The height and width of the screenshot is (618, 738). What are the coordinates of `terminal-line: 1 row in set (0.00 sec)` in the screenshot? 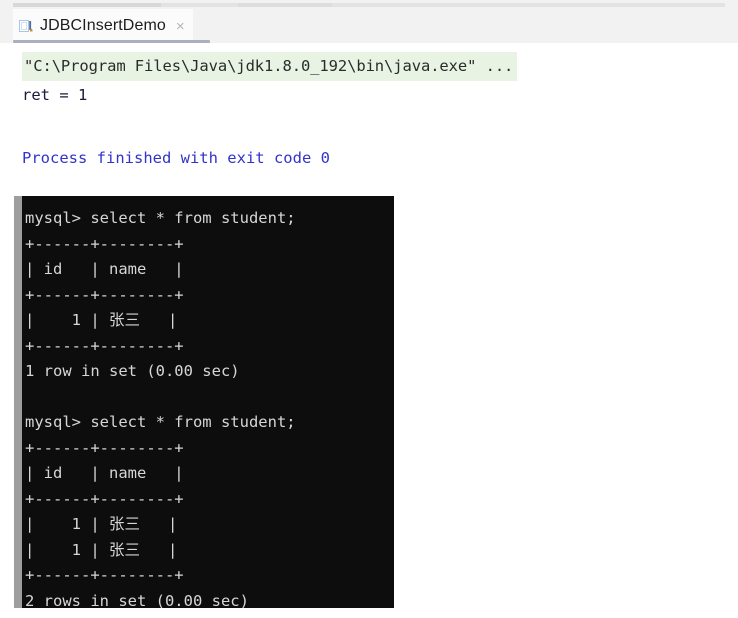 It's located at (132, 371).